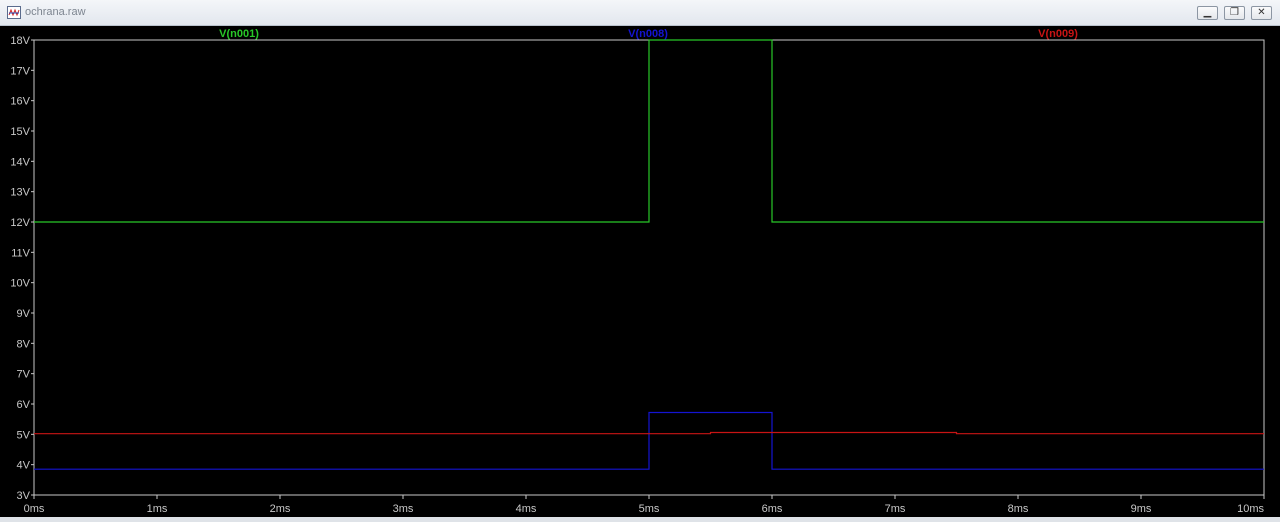  Describe the element at coordinates (649, 440) in the screenshot. I see `series-line-vn008` at that location.